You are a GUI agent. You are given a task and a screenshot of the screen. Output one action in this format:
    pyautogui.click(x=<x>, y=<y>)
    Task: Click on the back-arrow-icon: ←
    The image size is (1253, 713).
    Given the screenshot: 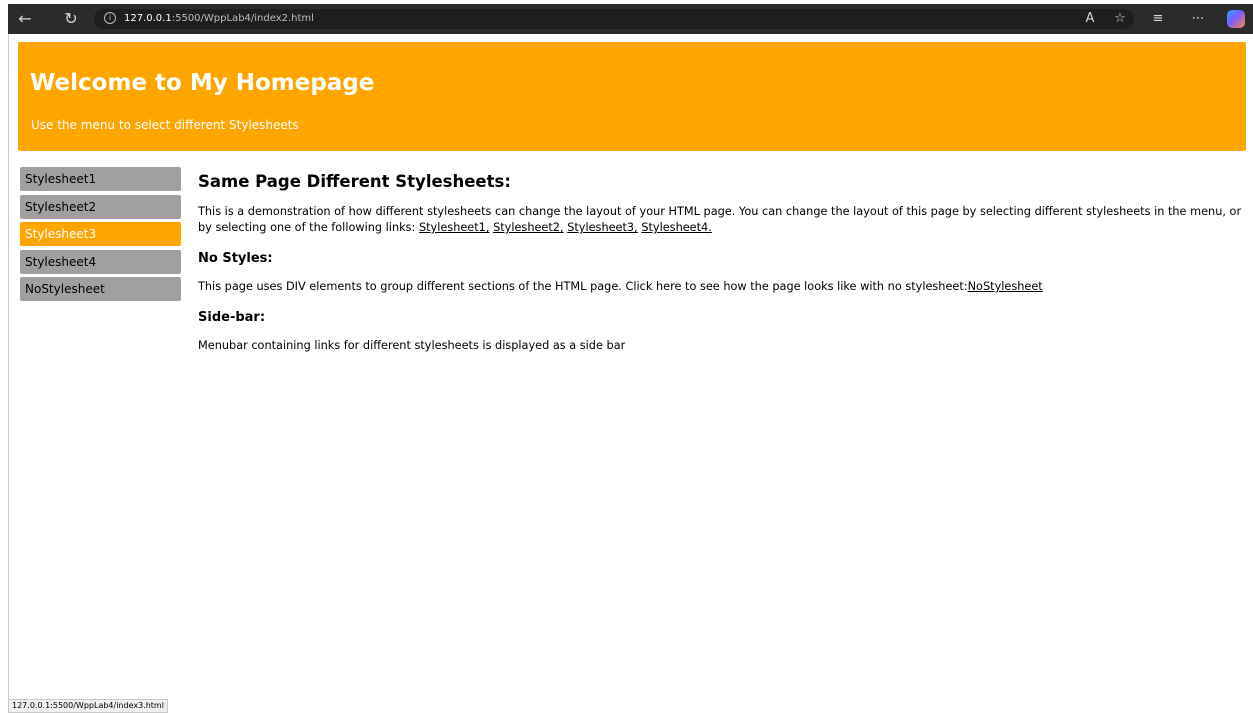 What is the action you would take?
    pyautogui.click(x=25, y=19)
    